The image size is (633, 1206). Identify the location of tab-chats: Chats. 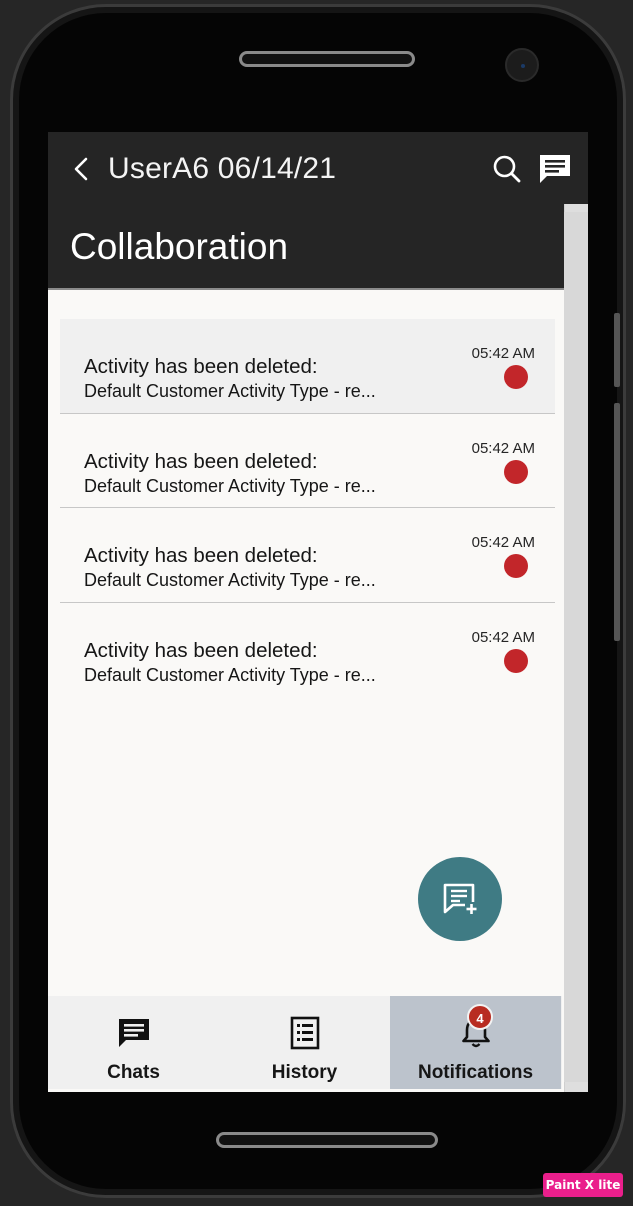
(133, 1042).